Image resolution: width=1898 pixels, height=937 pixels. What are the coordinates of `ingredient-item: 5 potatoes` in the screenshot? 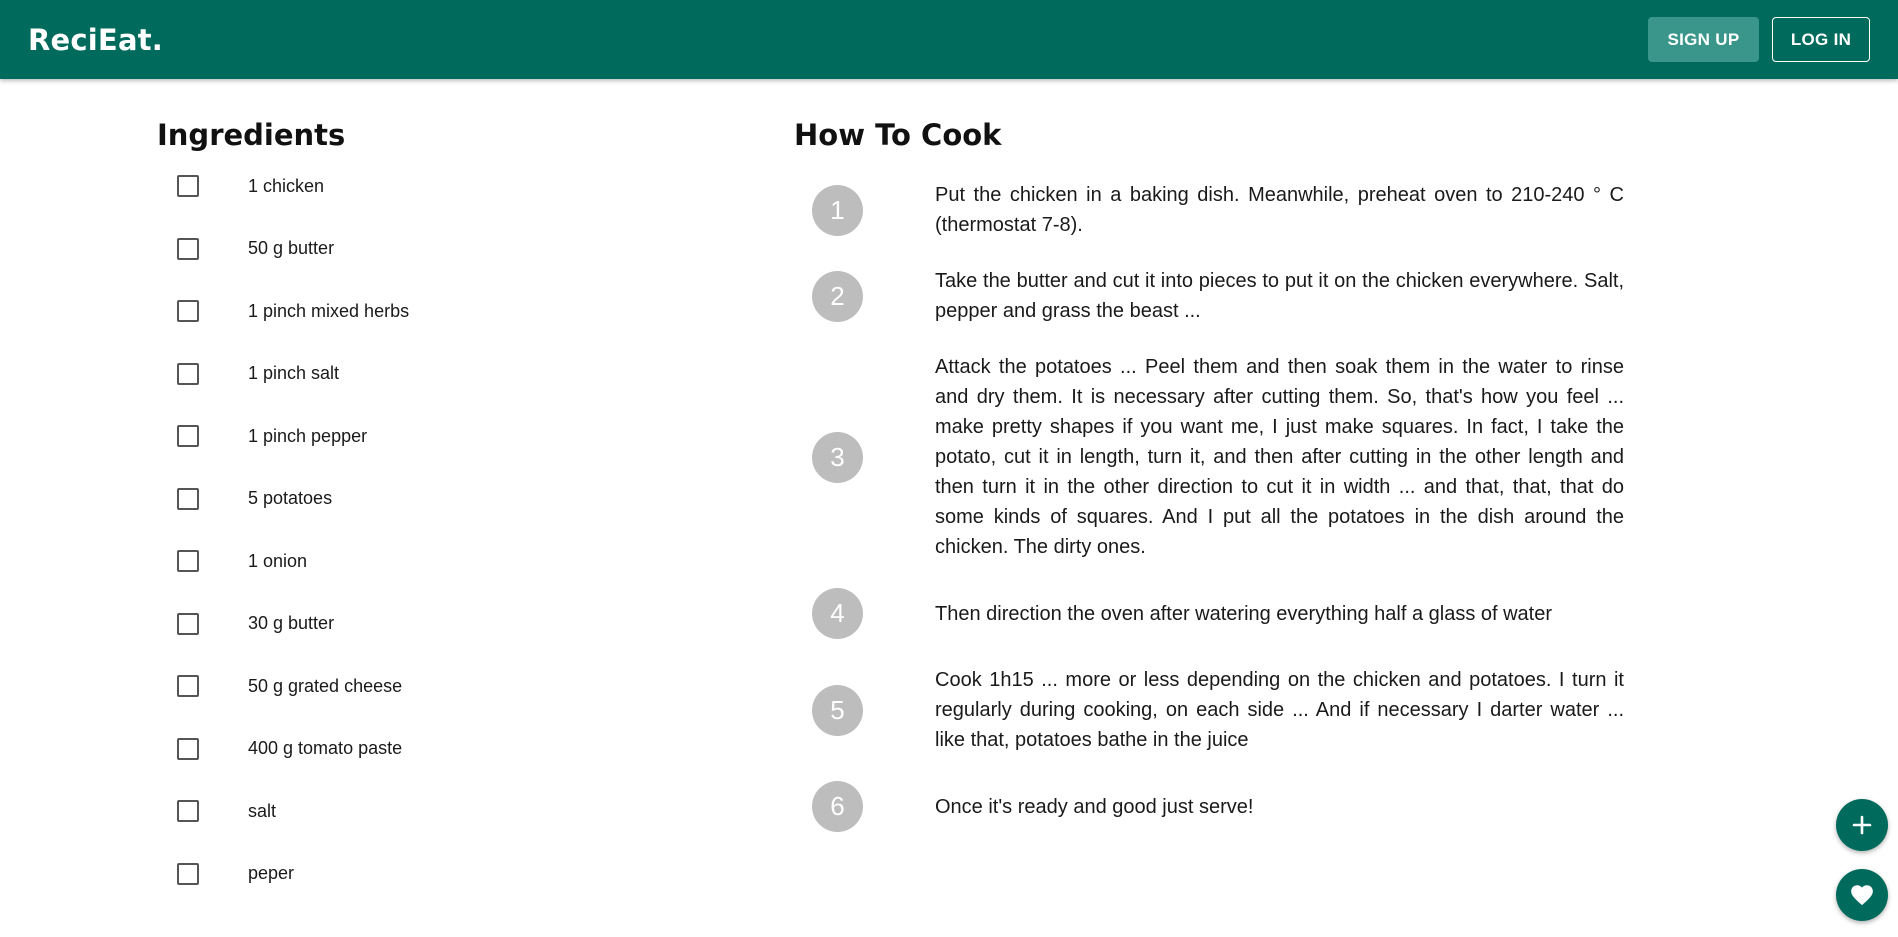 It's located at (283, 499).